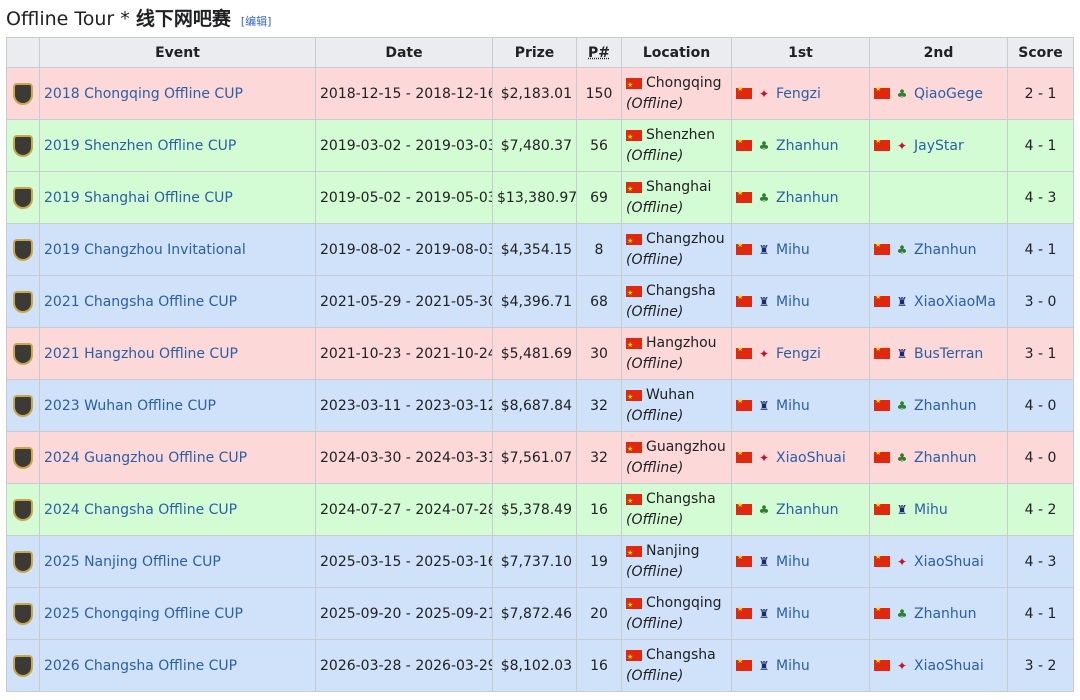 Image resolution: width=1080 pixels, height=700 pixels. I want to click on event-link: 2021 Hangzhou Offline CUP, so click(177, 353).